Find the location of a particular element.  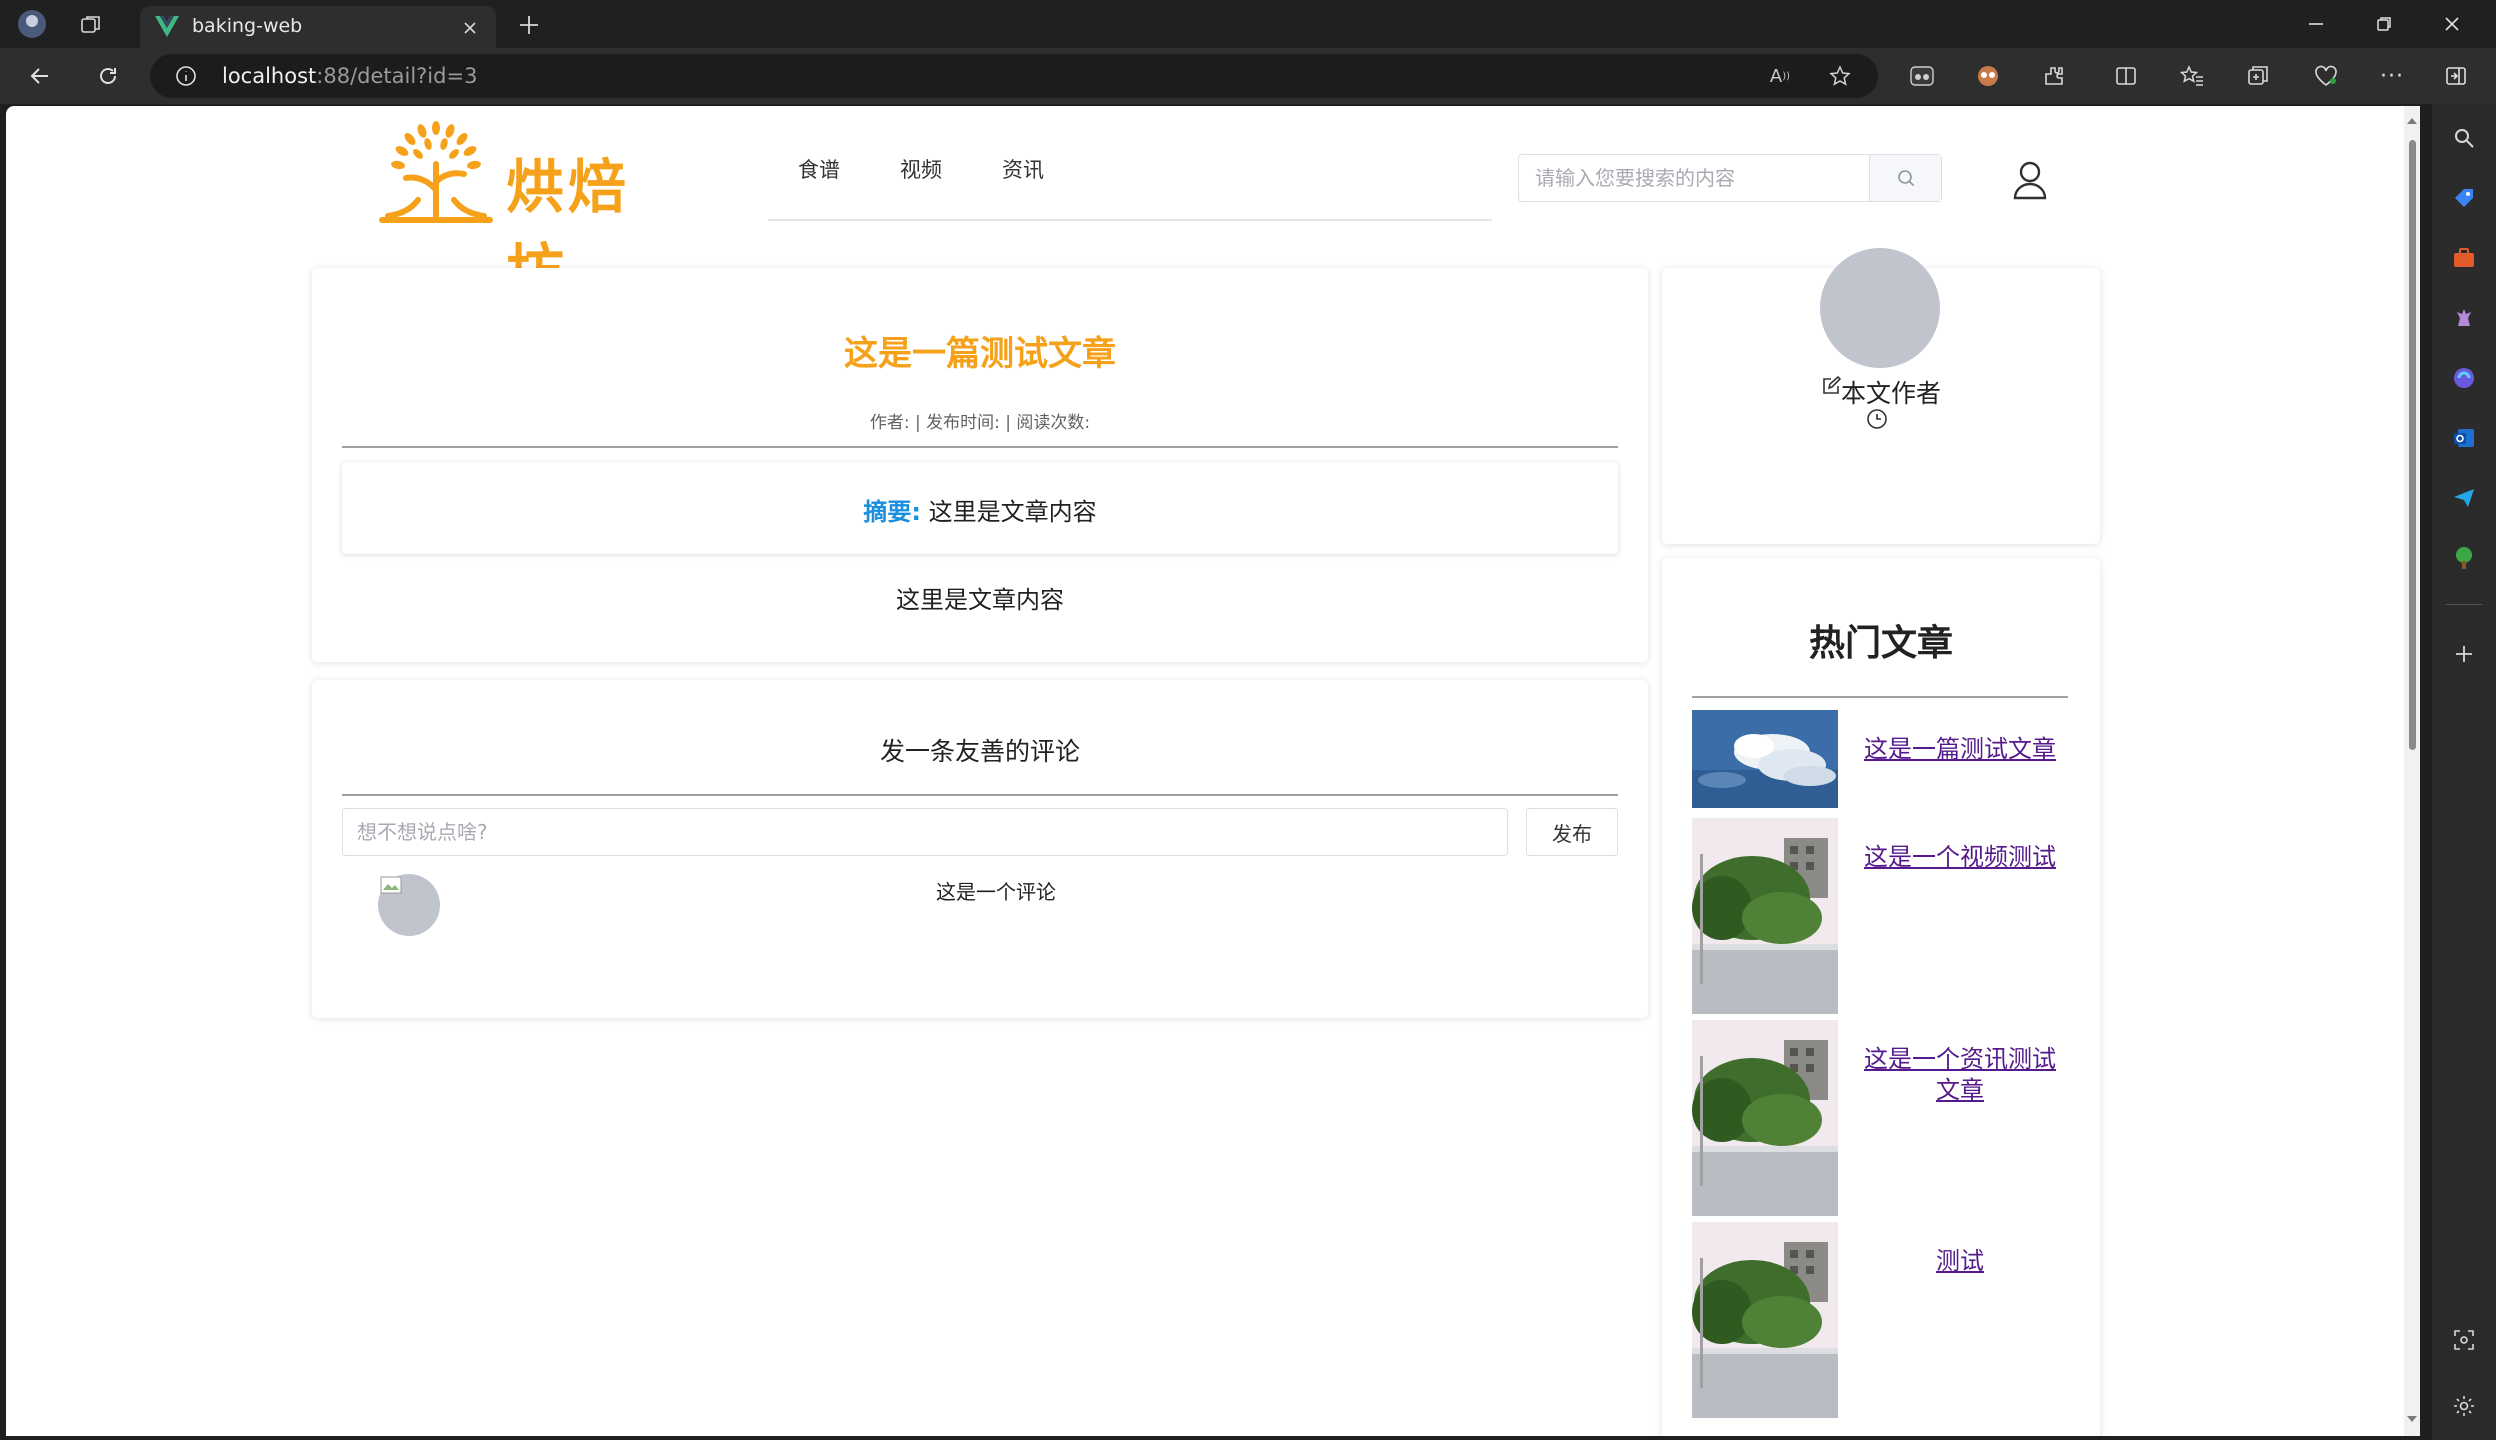

hot-articles-divider is located at coordinates (1880, 697).